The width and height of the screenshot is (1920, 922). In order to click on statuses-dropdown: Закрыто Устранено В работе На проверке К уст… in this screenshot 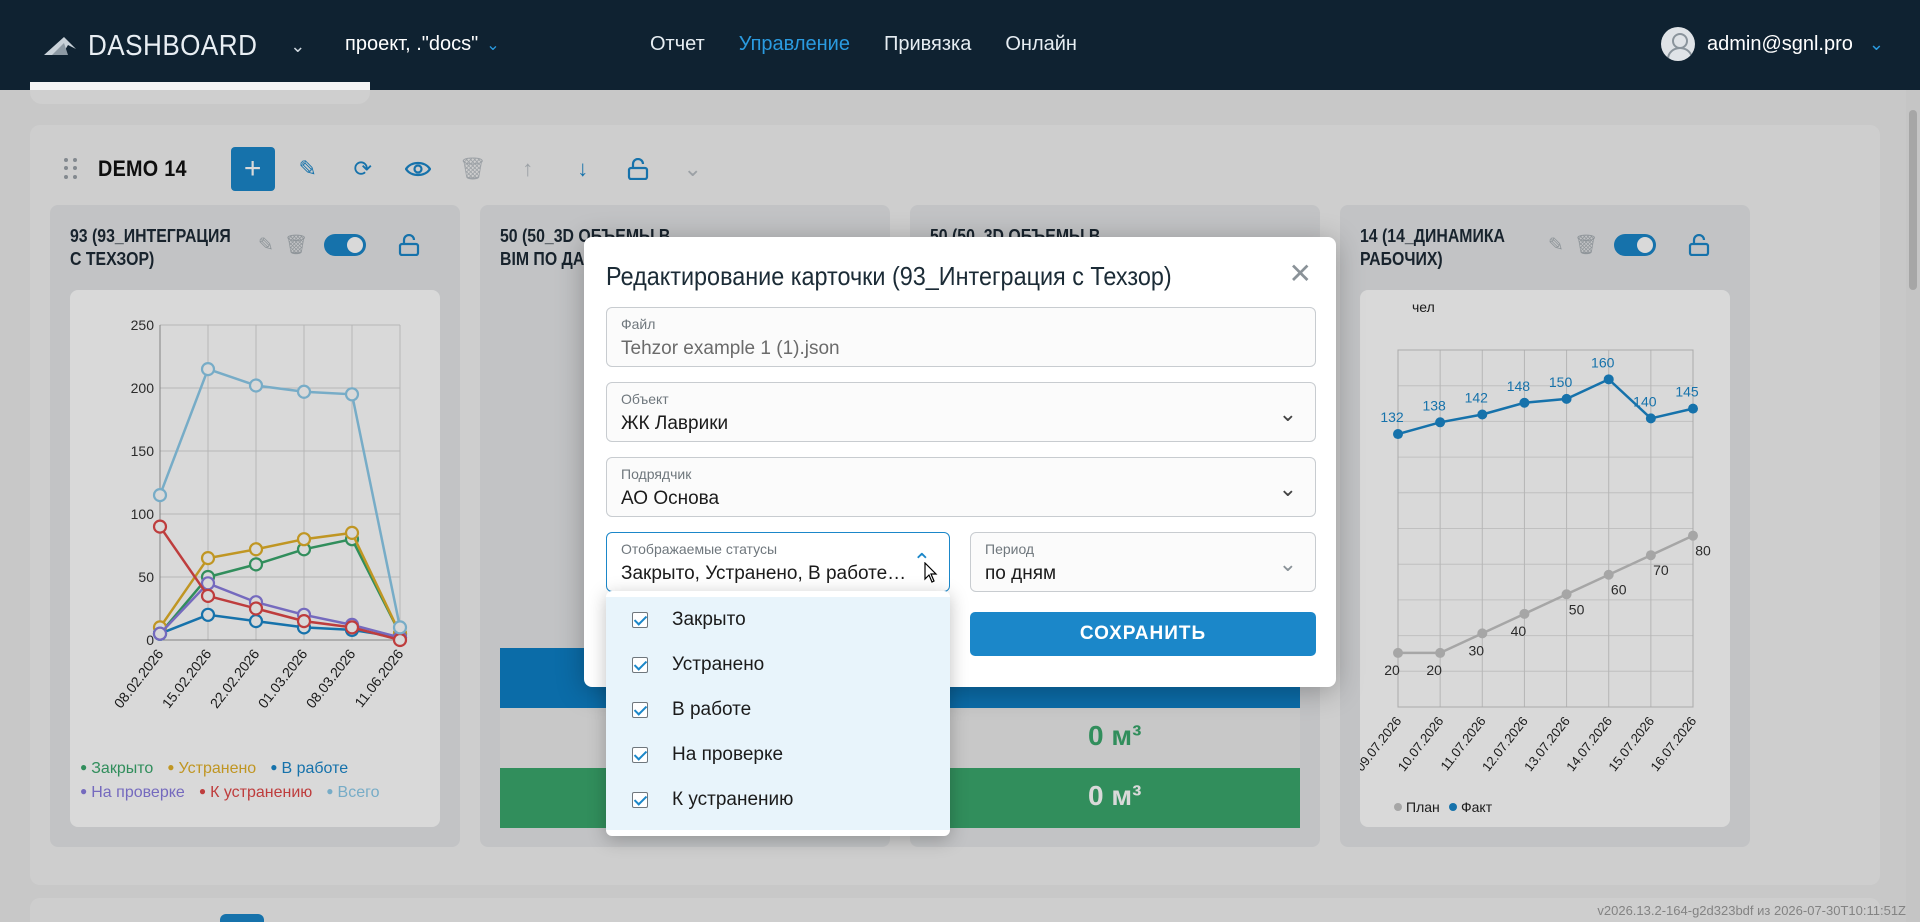, I will do `click(778, 713)`.